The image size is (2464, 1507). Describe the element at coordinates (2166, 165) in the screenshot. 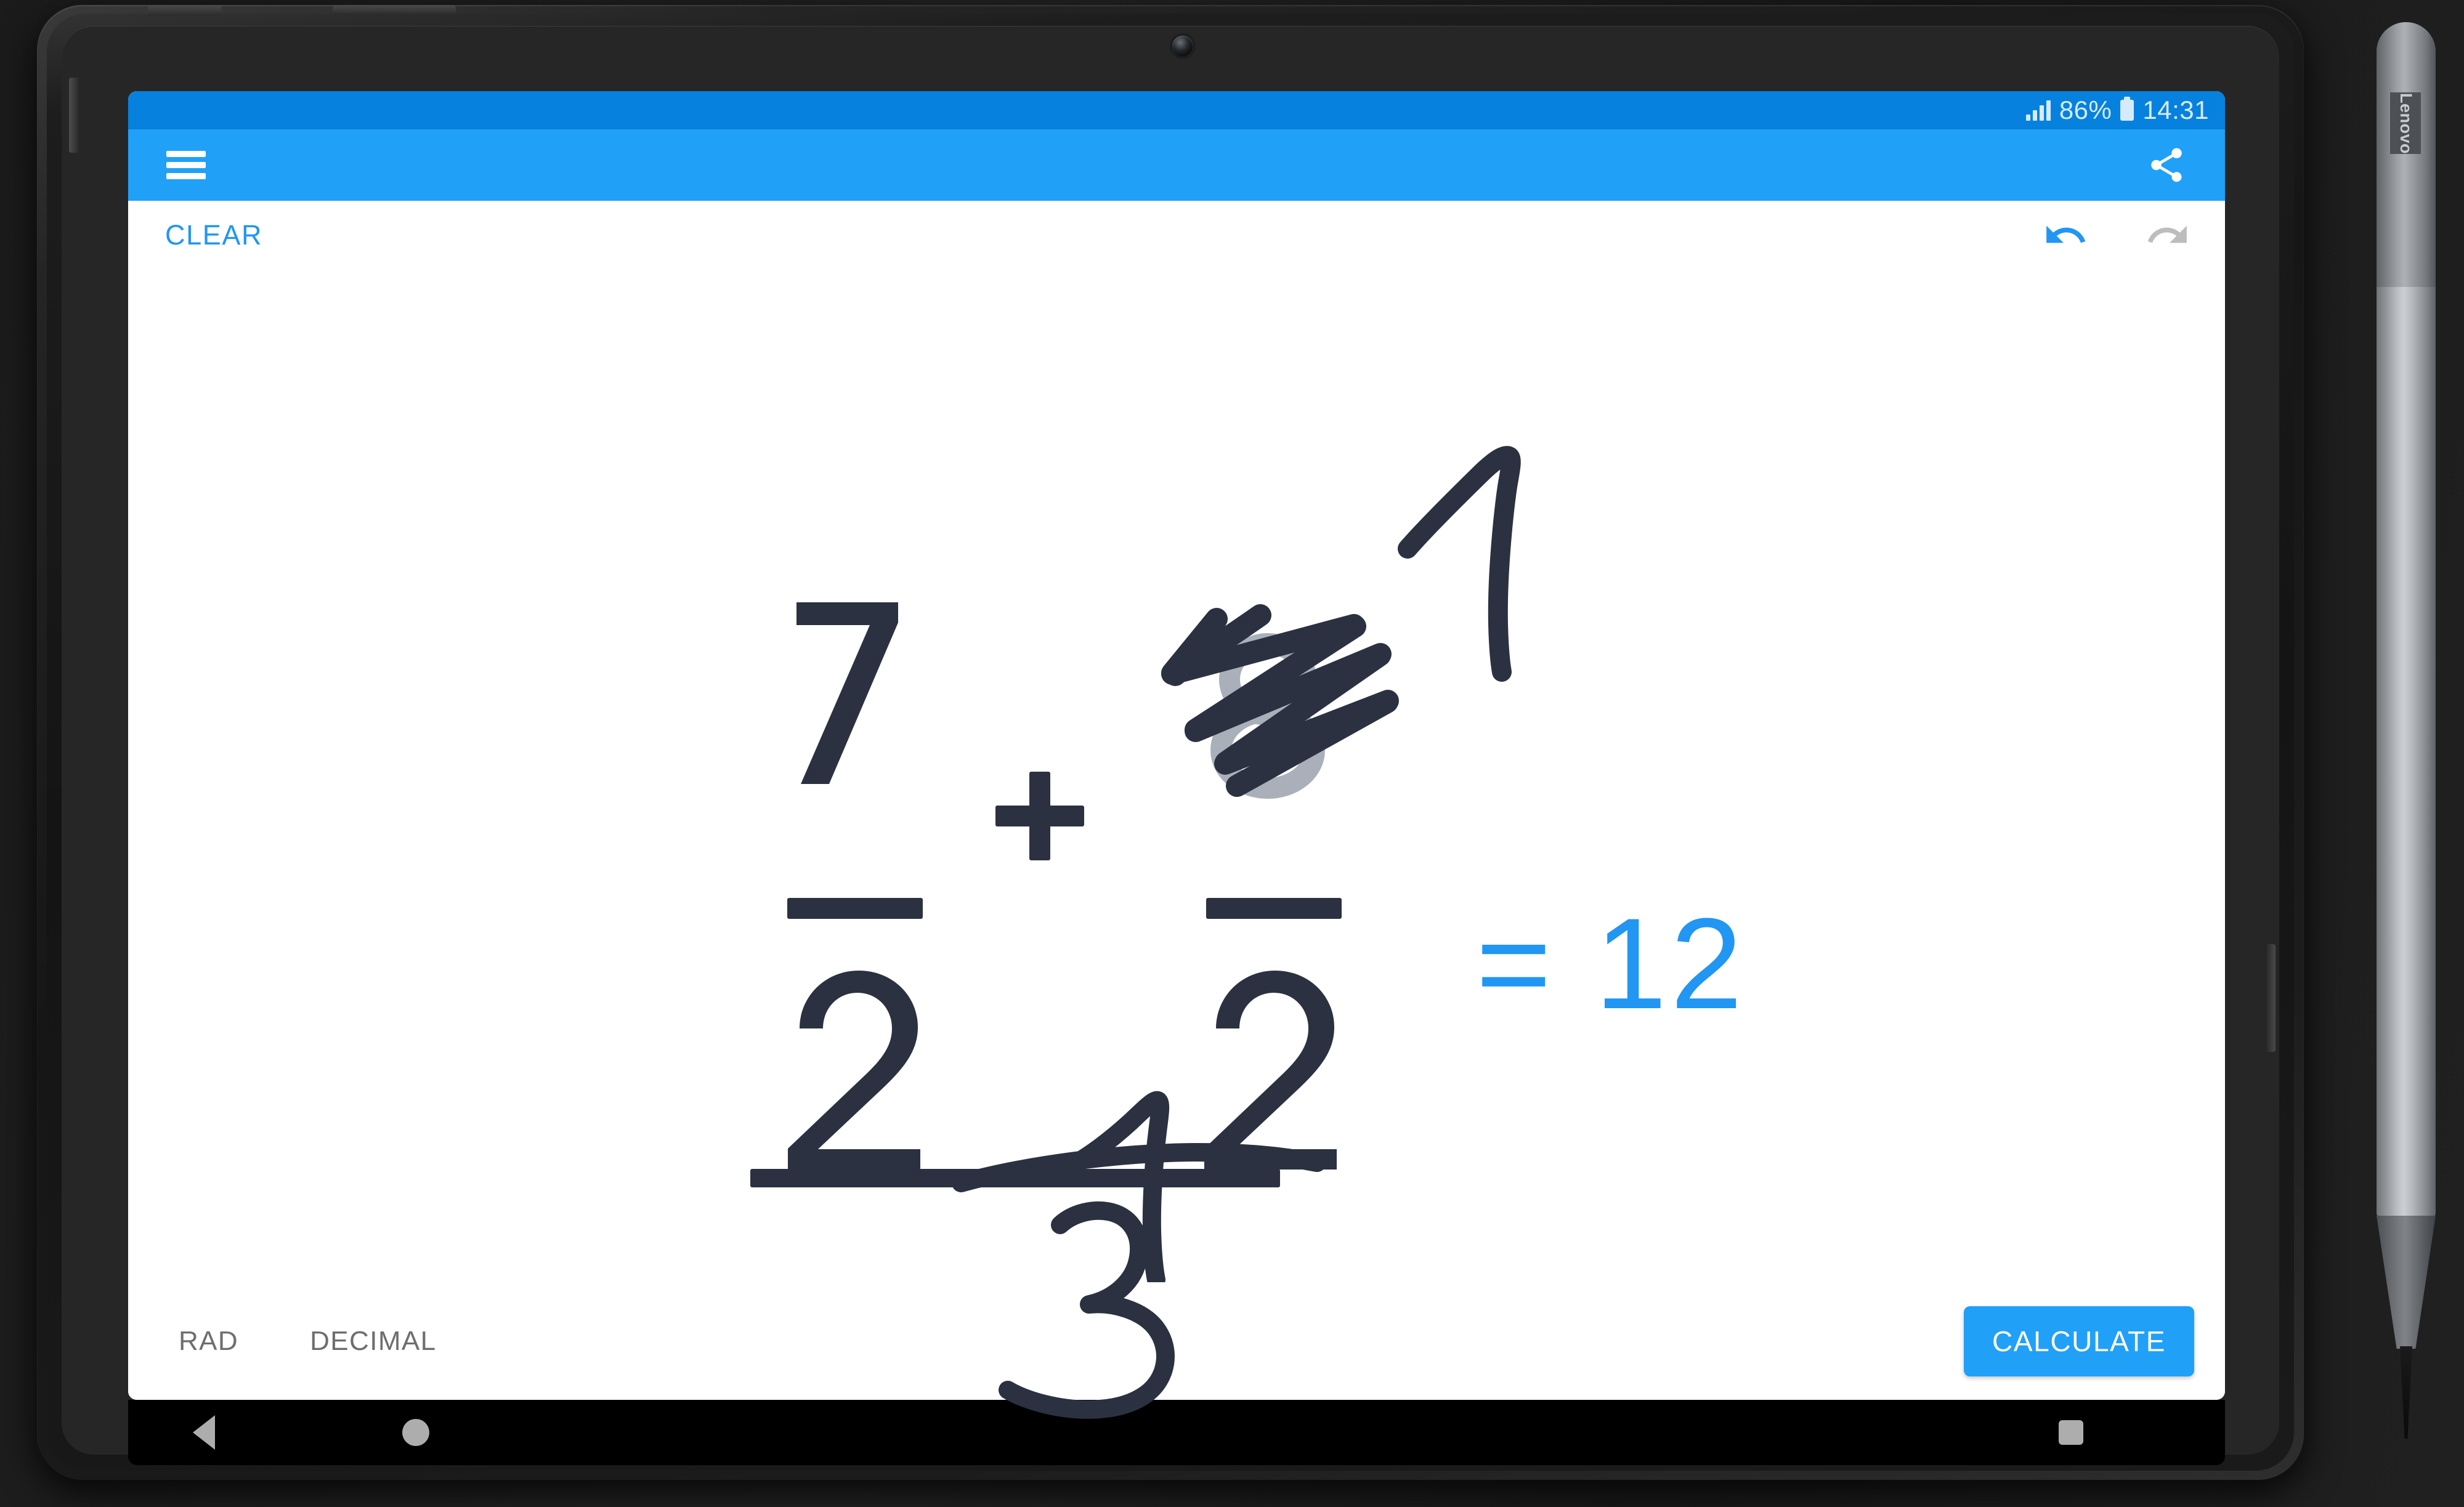

I see `share-icon` at that location.